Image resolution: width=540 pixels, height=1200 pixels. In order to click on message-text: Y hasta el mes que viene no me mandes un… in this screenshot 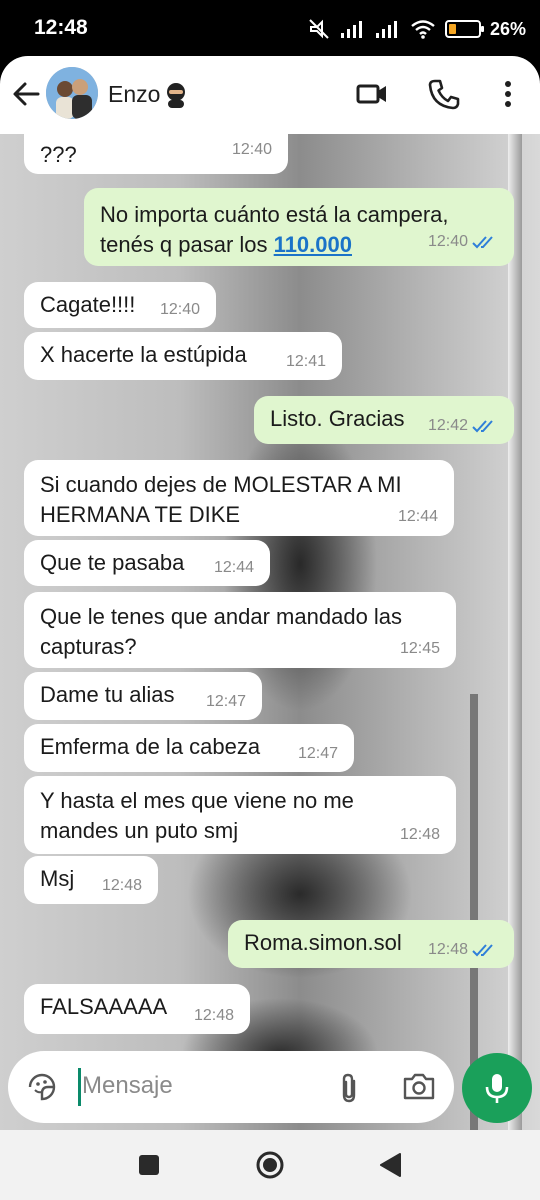, I will do `click(197, 815)`.